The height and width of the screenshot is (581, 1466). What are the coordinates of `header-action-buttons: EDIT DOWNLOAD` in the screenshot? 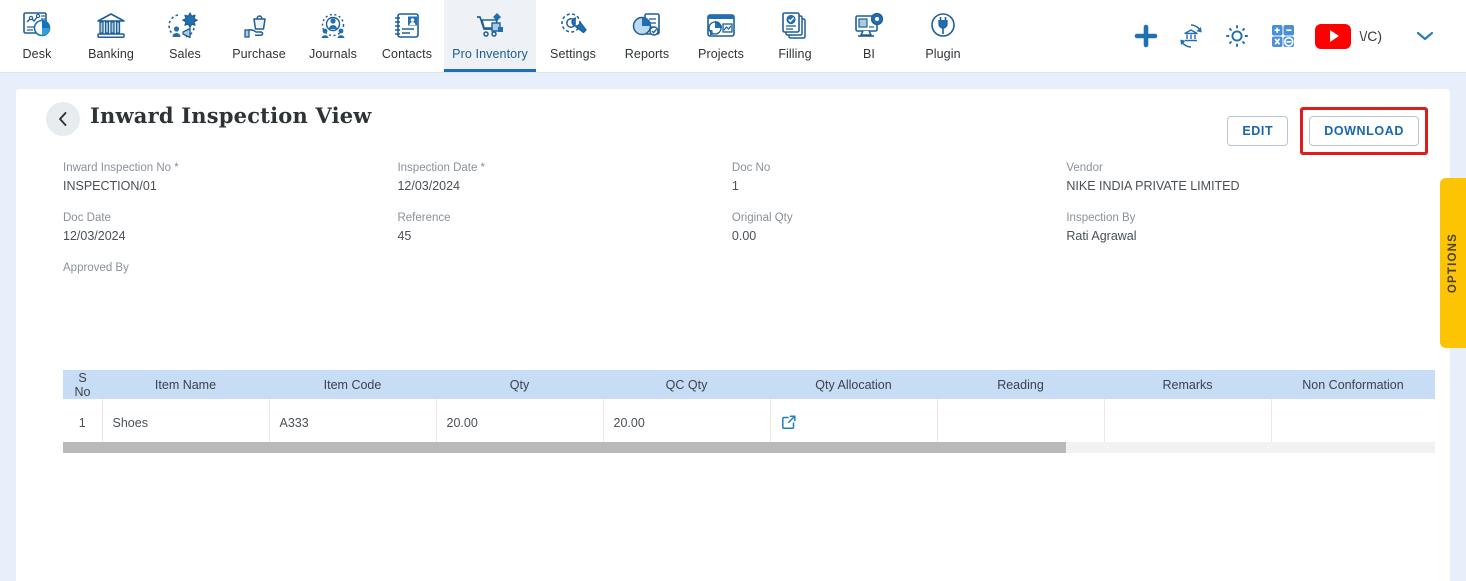 It's located at (1327, 131).